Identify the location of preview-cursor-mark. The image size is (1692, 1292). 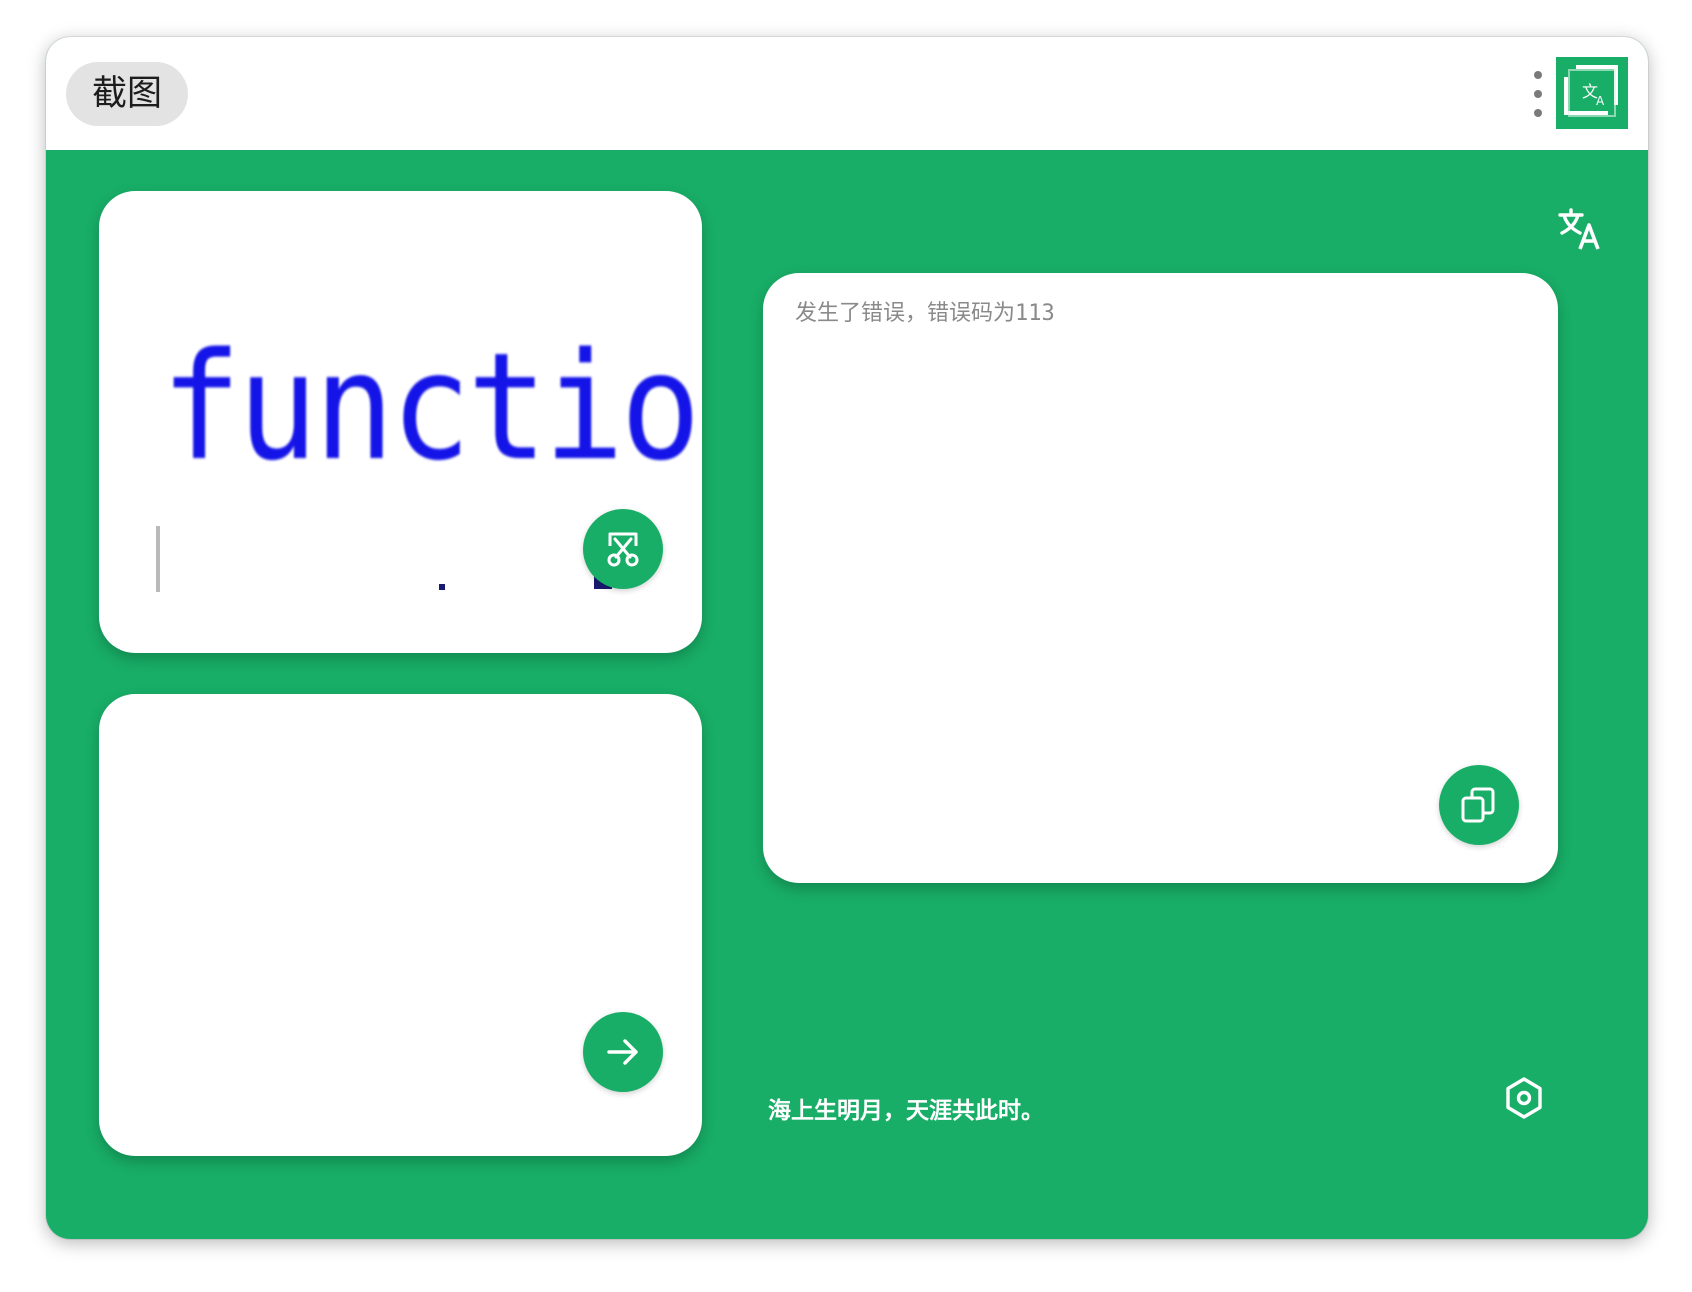
(158, 559).